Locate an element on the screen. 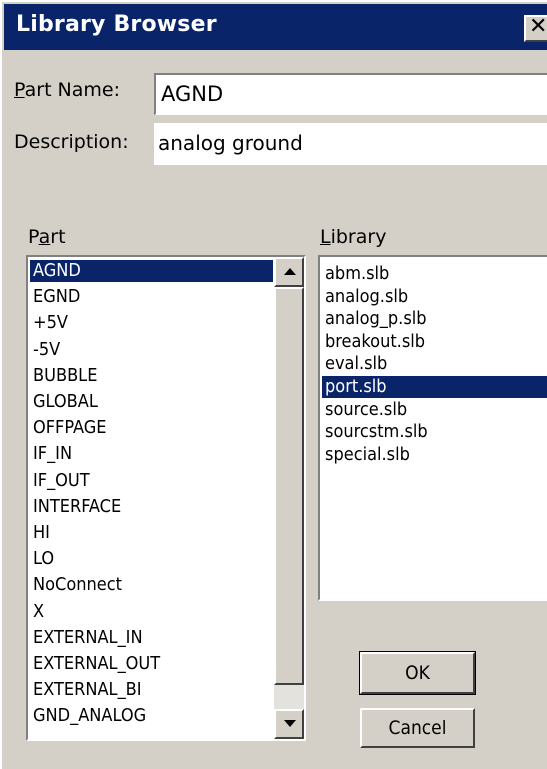 This screenshot has height=769, width=547. scroll-up-button is located at coordinates (289, 272).